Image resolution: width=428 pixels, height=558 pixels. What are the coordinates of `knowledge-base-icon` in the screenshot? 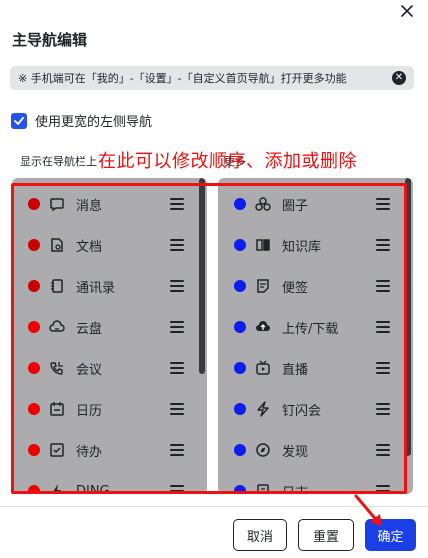 It's located at (263, 245).